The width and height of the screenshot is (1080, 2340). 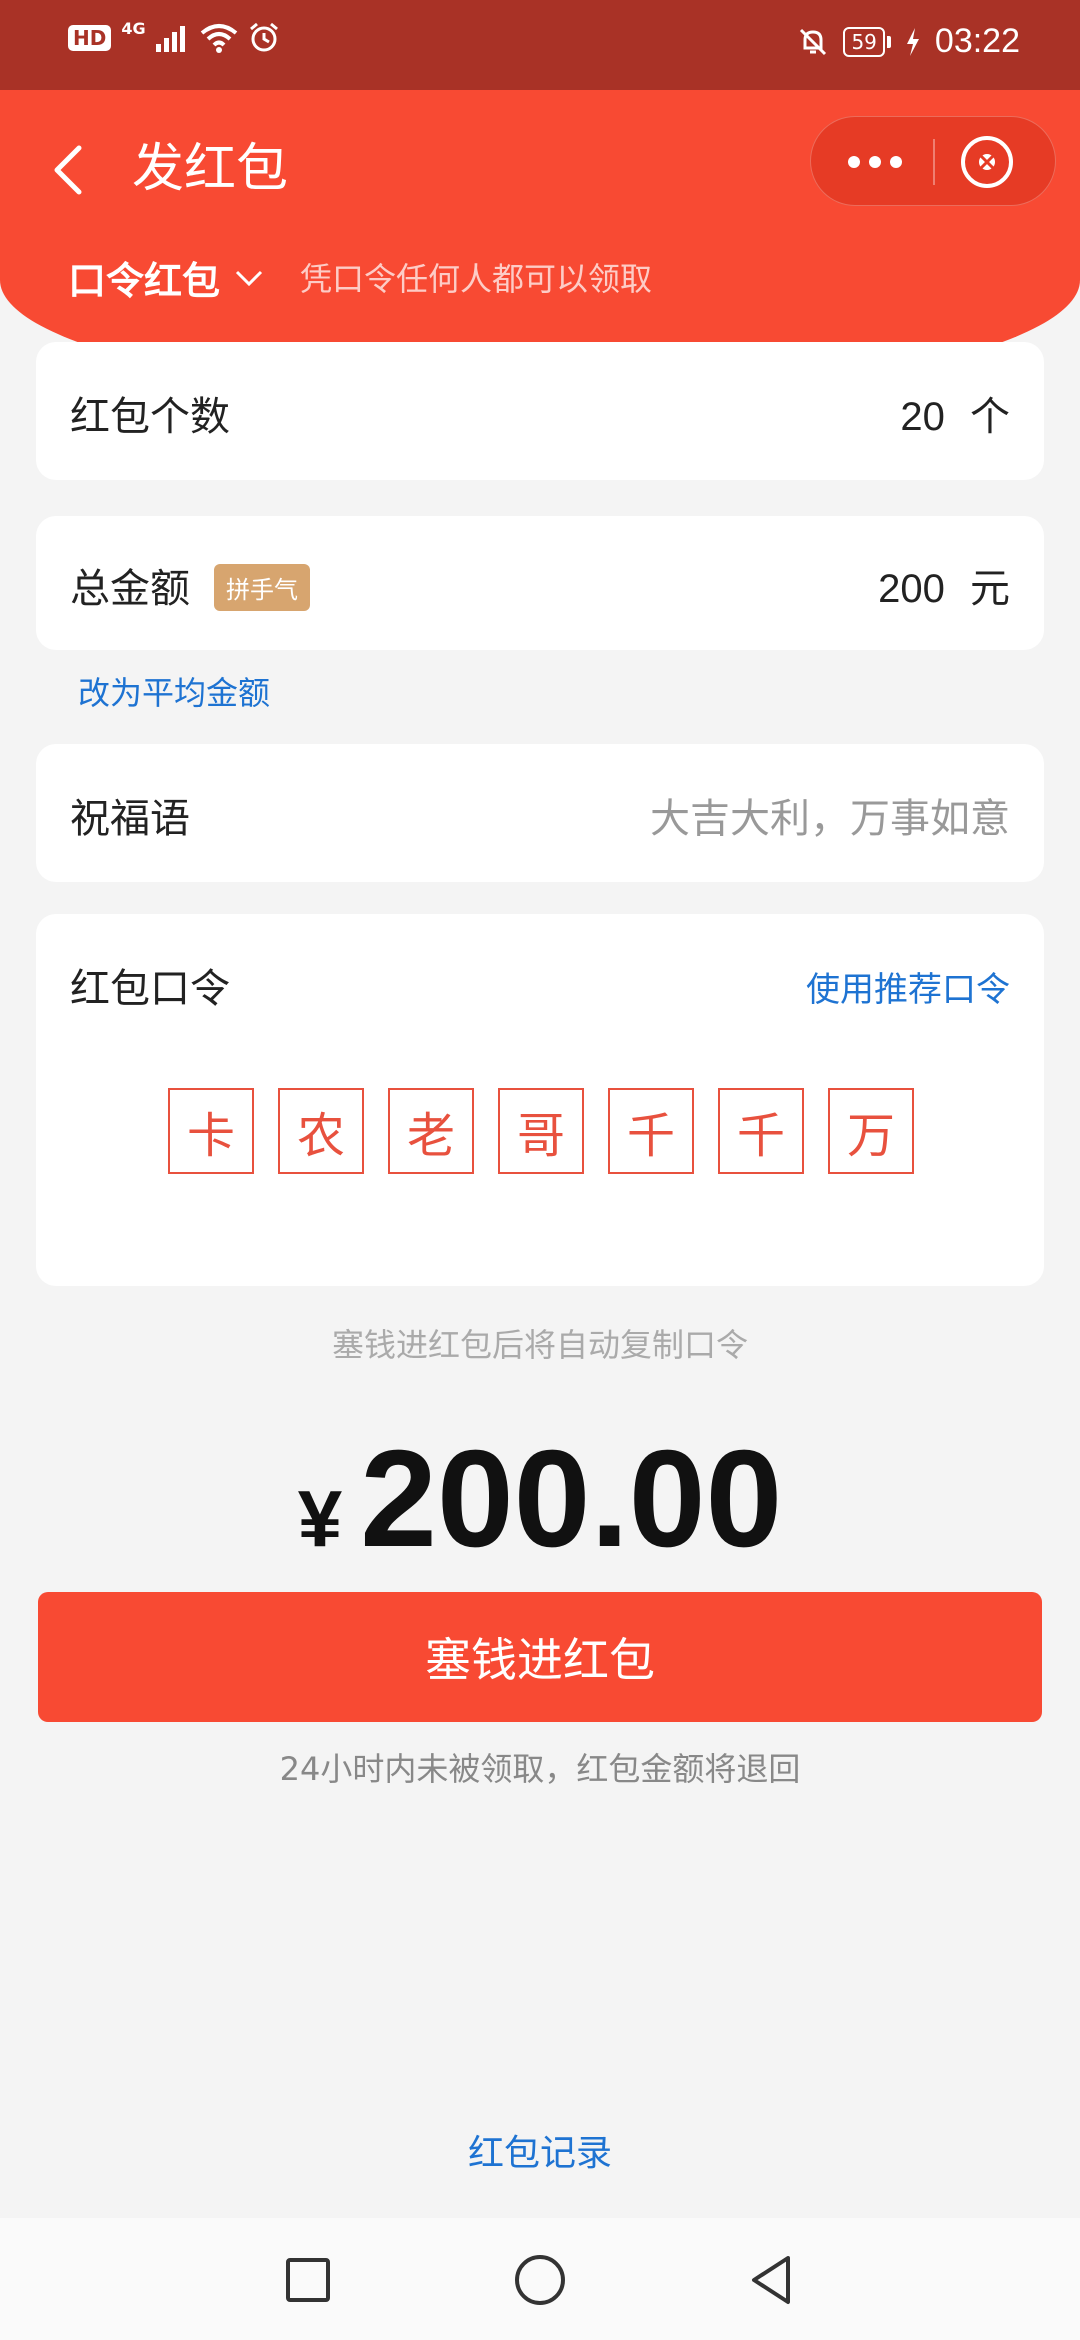 I want to click on back-triangle-icon, so click(x=772, y=2280).